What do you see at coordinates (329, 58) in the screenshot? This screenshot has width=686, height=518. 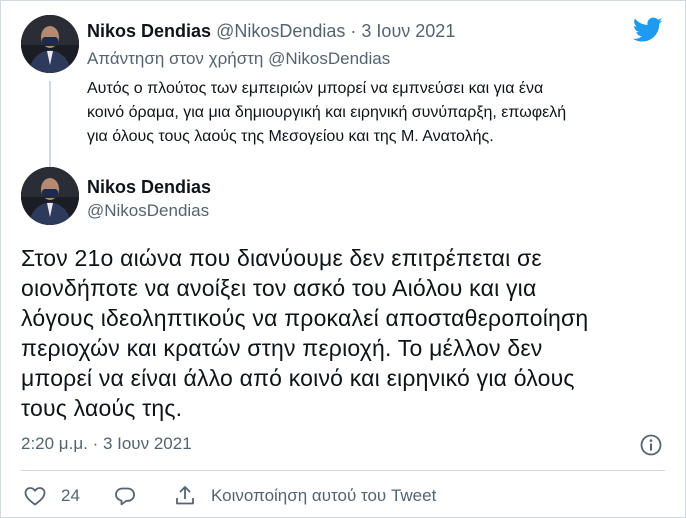 I see `reply-handle: @NikosDendias` at bounding box center [329, 58].